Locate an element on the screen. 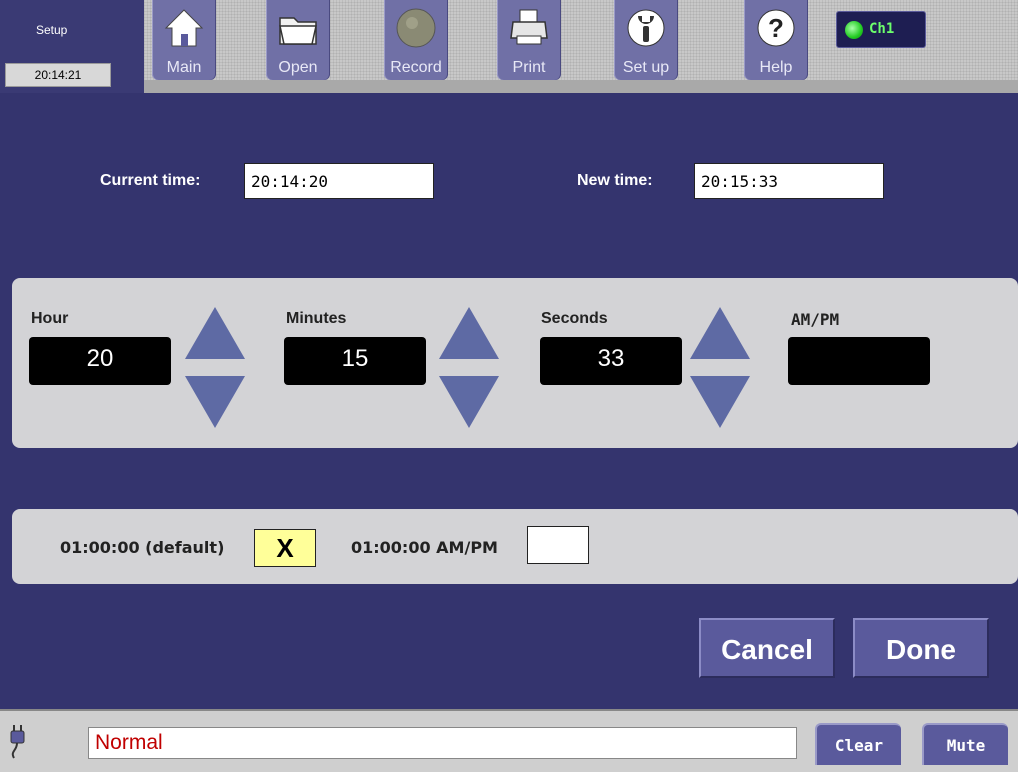 This screenshot has width=1018, height=772. seconds-value: 33 is located at coordinates (611, 361).